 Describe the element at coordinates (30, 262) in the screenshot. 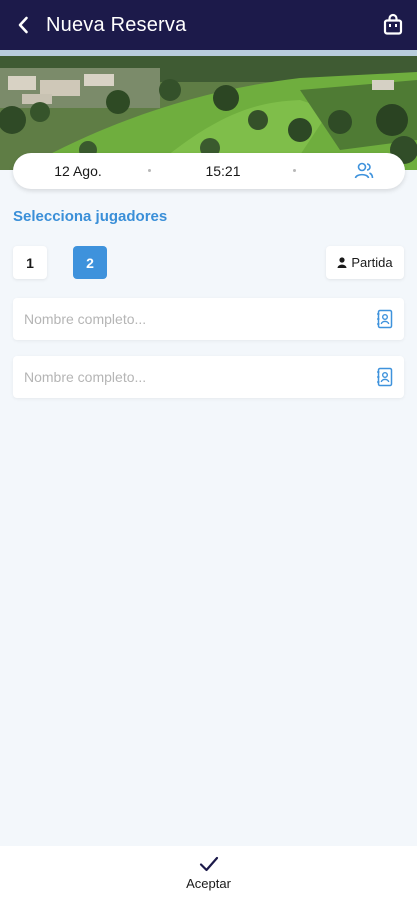

I see `player-count-1-button: 1` at that location.